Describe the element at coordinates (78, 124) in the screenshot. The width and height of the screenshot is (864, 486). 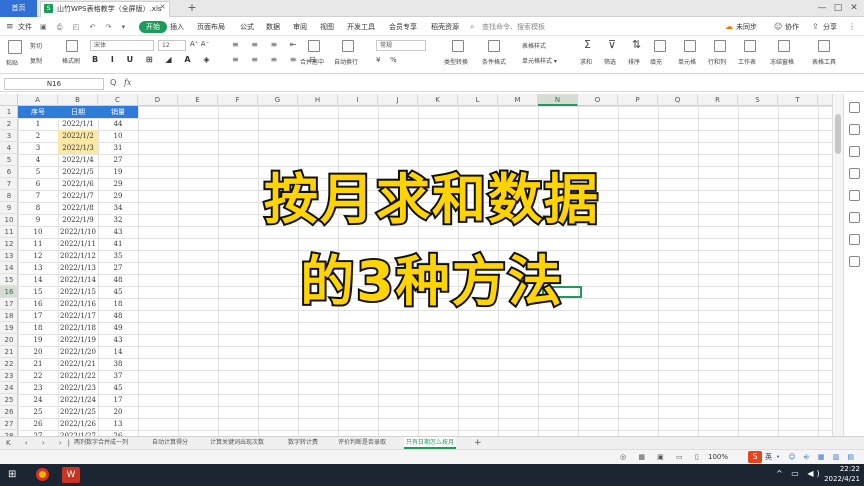
I see `table-cell: 2022/1/1` at that location.